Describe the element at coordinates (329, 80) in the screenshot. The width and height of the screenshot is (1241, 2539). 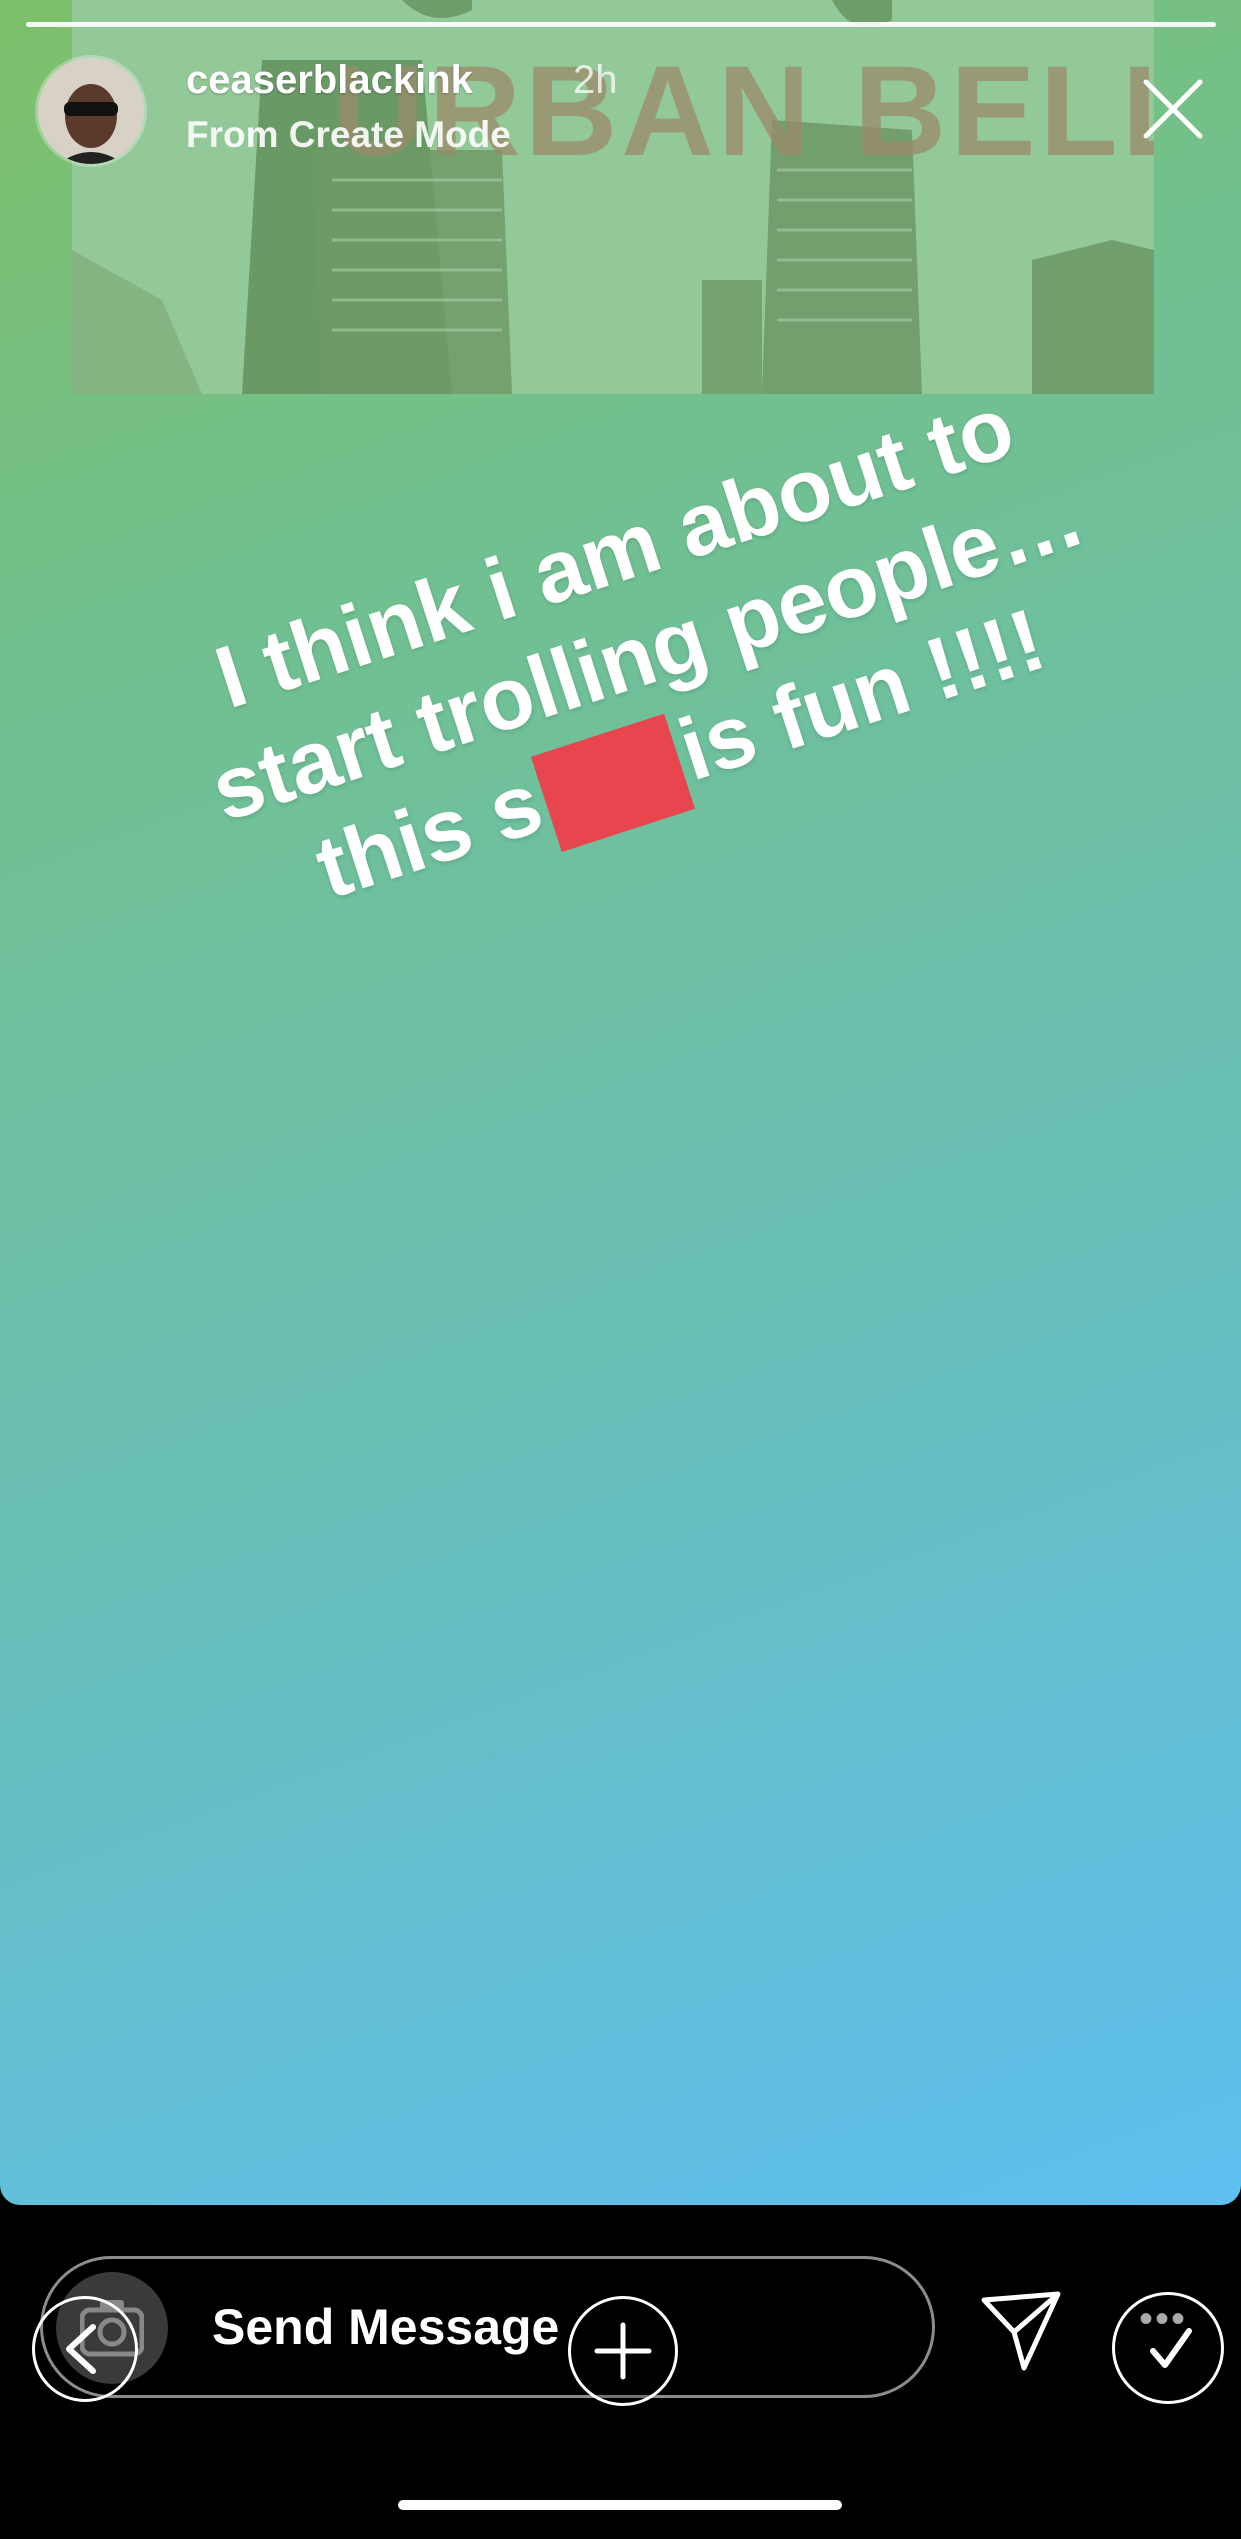
I see `username: ceaserblackink` at that location.